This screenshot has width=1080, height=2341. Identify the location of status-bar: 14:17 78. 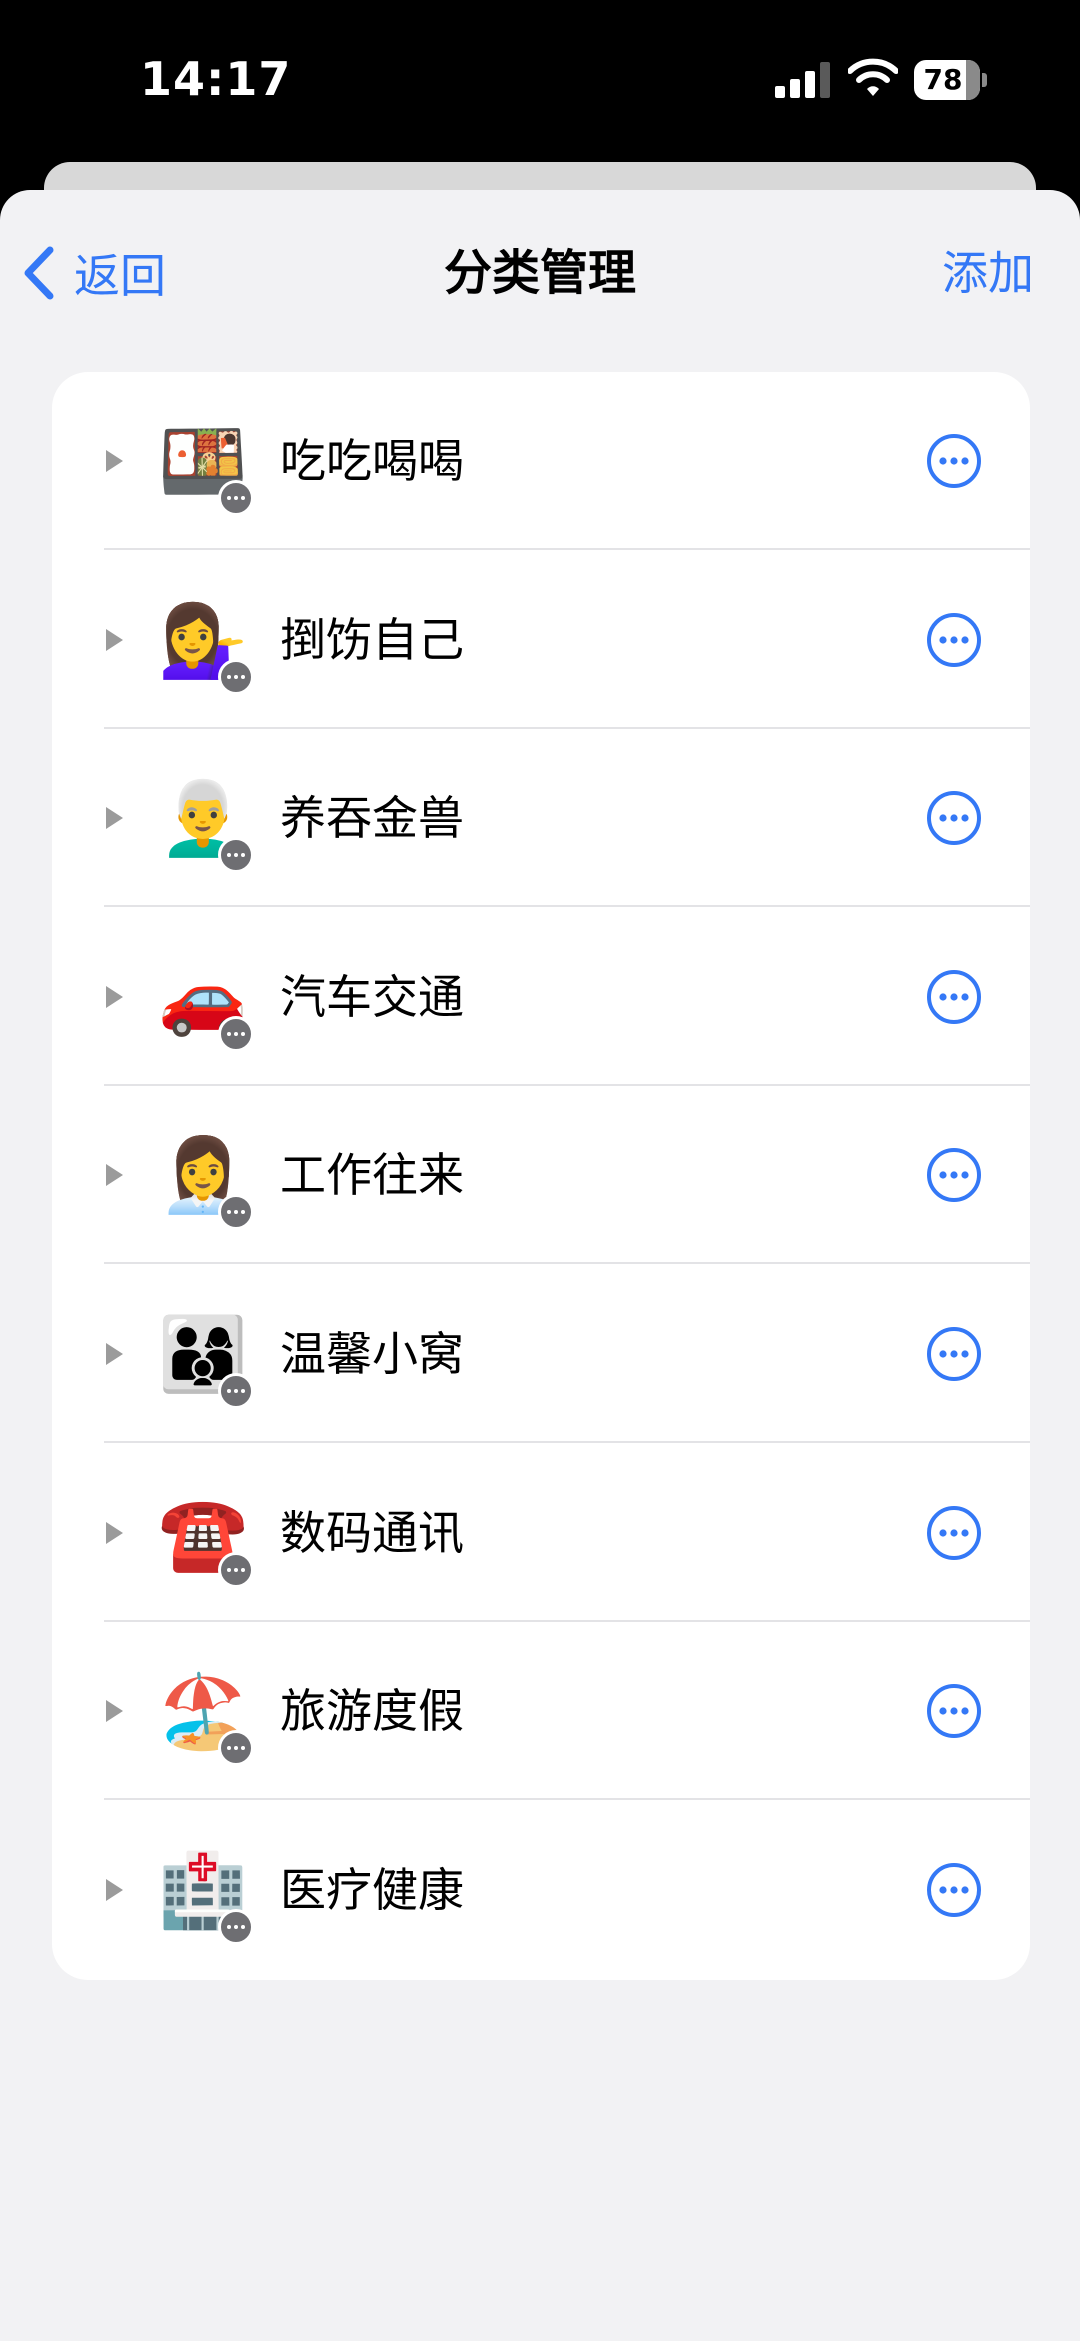
(540, 80).